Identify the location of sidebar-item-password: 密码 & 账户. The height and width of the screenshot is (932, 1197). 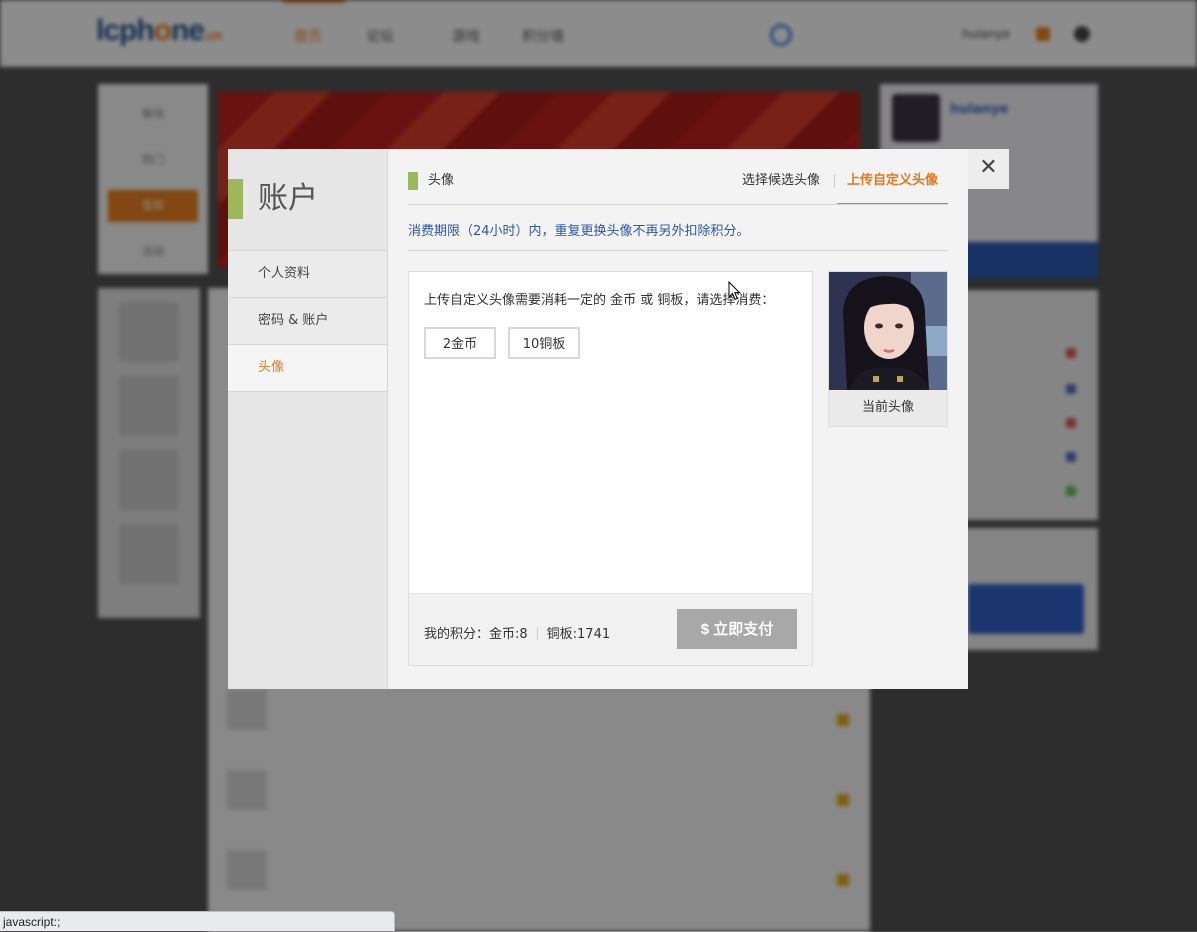
(307, 321).